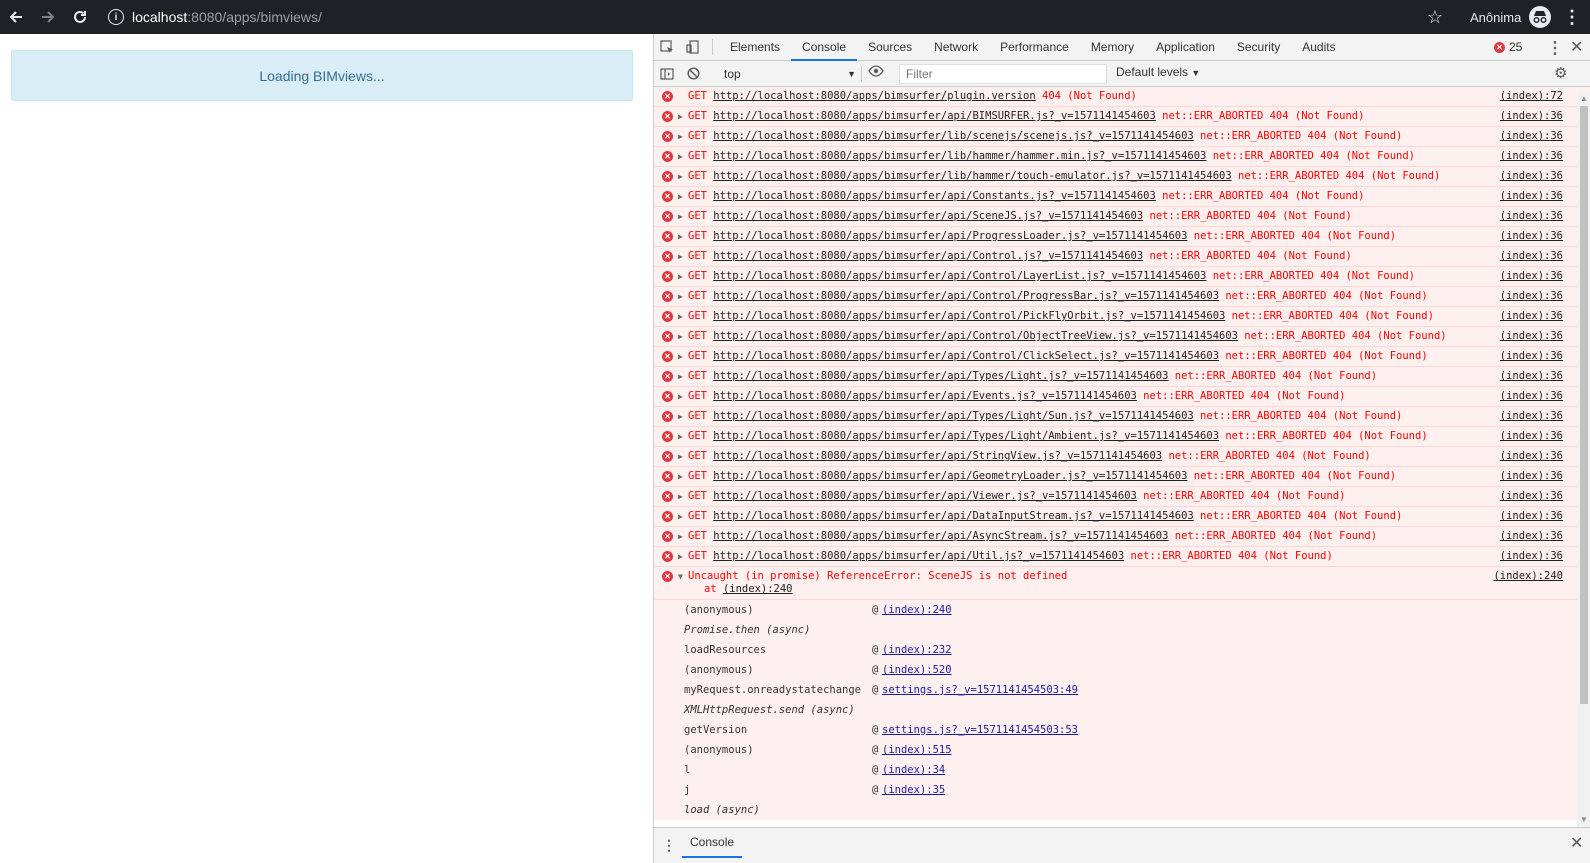  Describe the element at coordinates (890, 47) in the screenshot. I see `tab-sources: Sources` at that location.